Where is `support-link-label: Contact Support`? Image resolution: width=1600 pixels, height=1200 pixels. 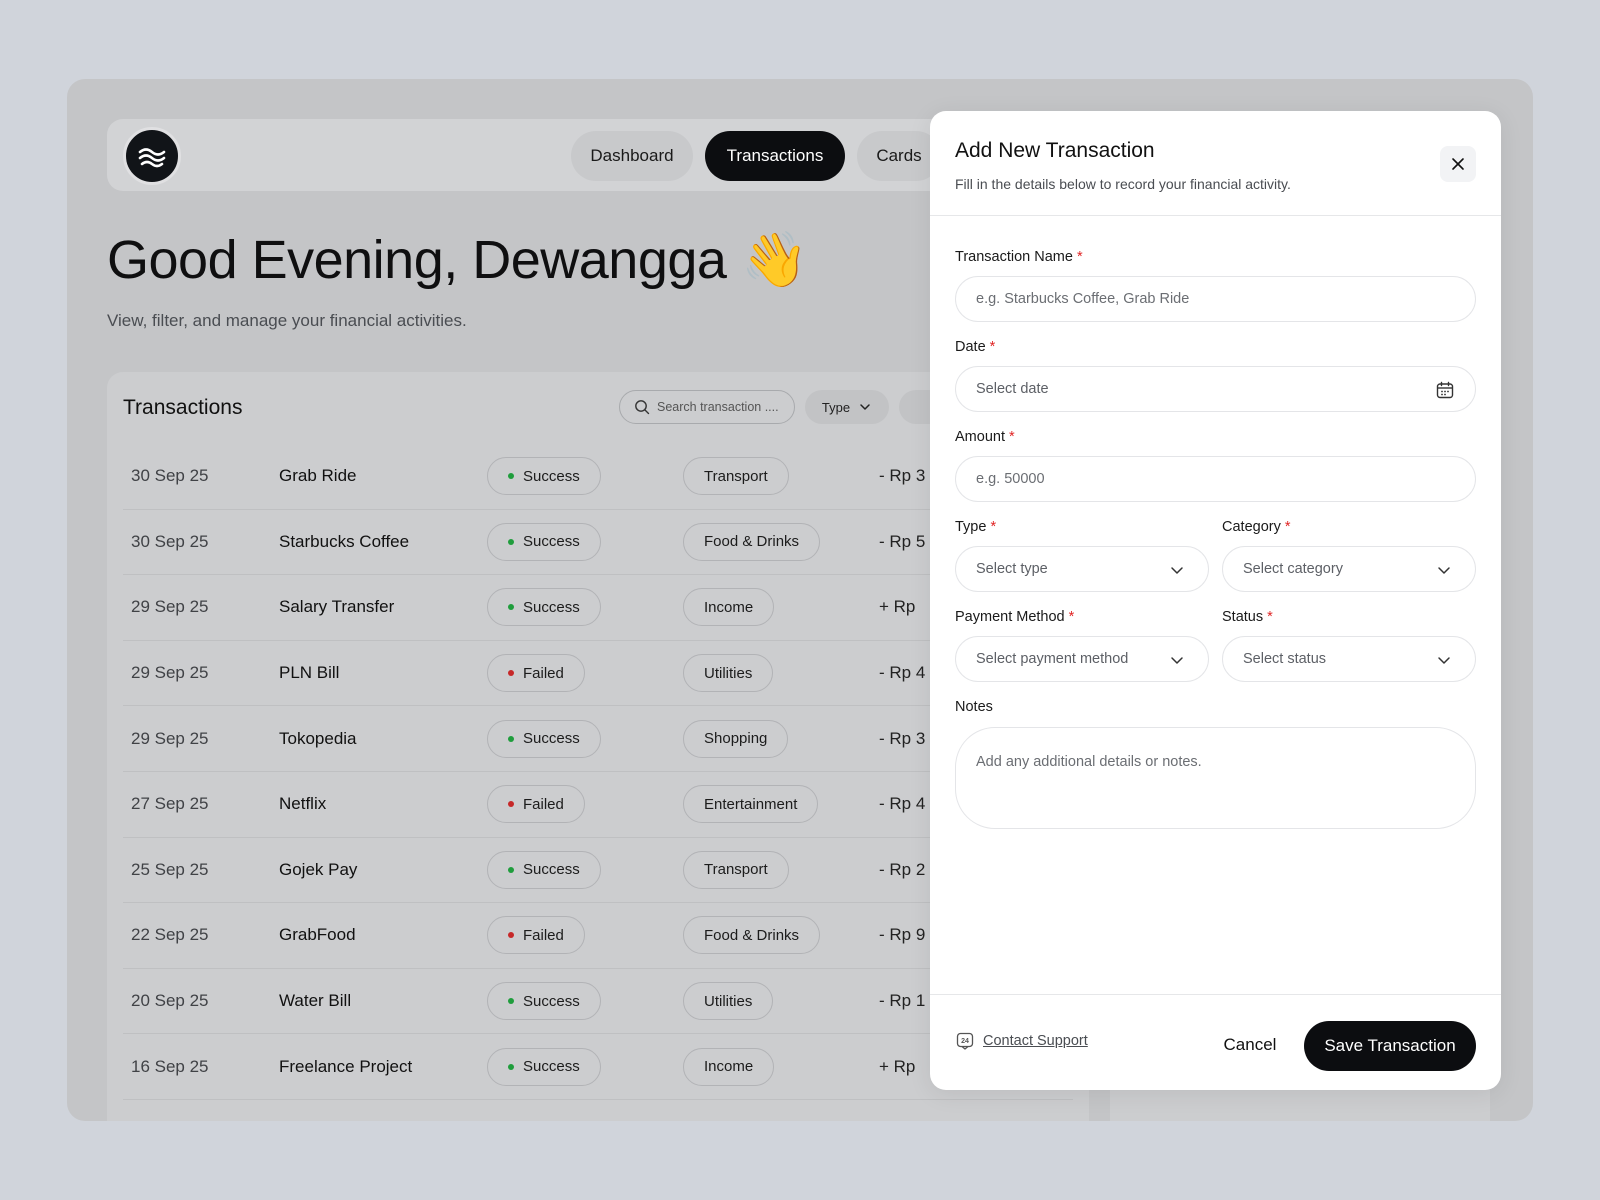 support-link-label: Contact Support is located at coordinates (1035, 1041).